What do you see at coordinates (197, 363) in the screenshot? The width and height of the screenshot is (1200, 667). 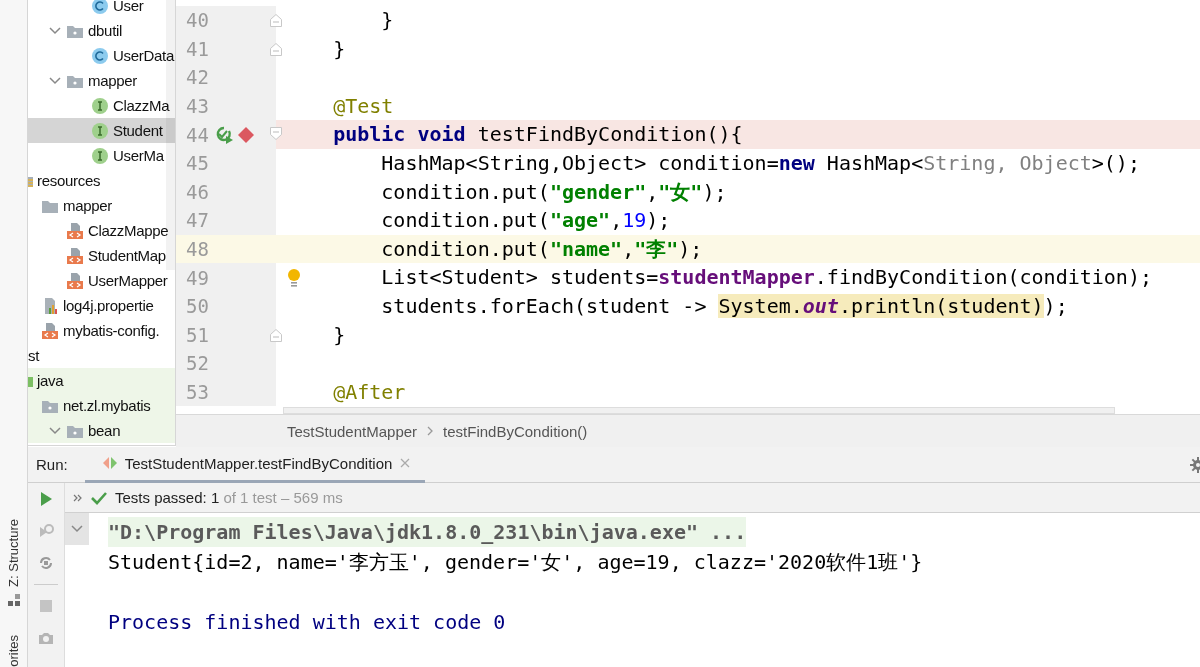 I see `line-number: 52` at bounding box center [197, 363].